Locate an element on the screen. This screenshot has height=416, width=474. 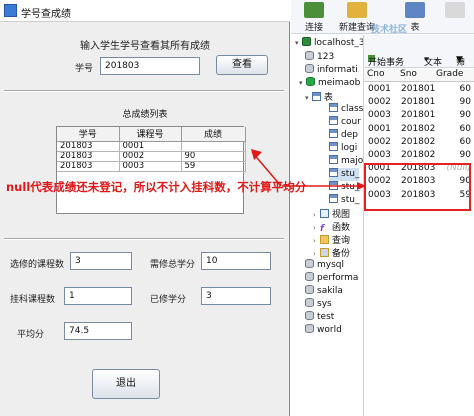
table-row: 201803 0001 is located at coordinates (151, 146).